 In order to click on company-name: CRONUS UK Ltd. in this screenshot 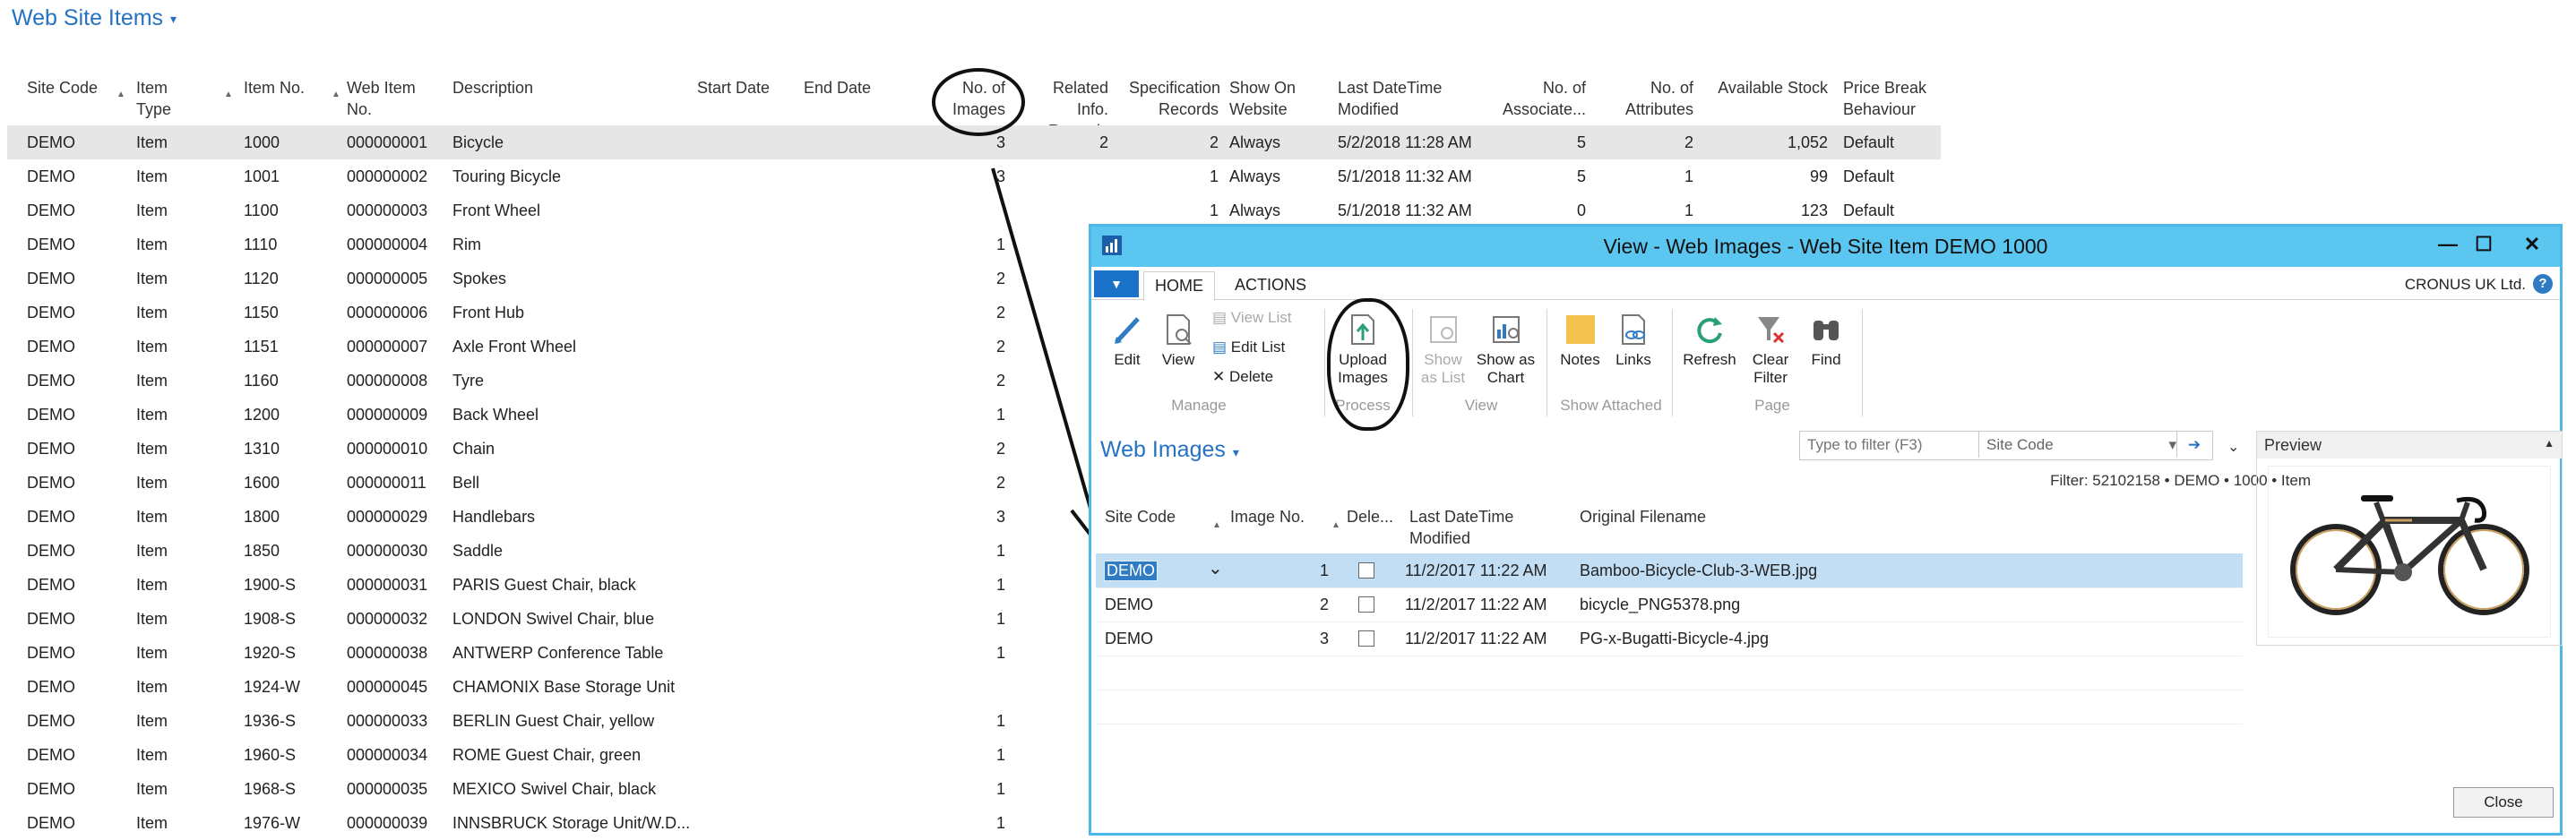, I will do `click(2465, 284)`.